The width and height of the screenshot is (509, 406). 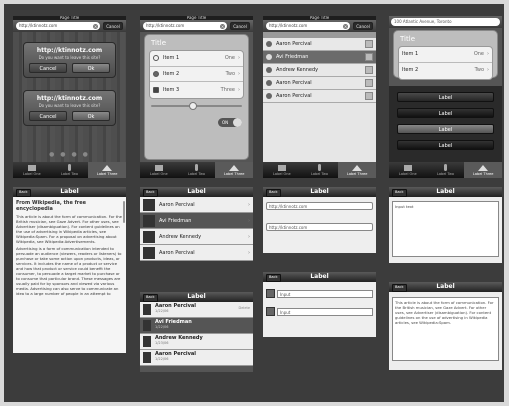 What do you see at coordinates (196, 90) in the screenshot?
I see `item-row: Item 3 Three ›` at bounding box center [196, 90].